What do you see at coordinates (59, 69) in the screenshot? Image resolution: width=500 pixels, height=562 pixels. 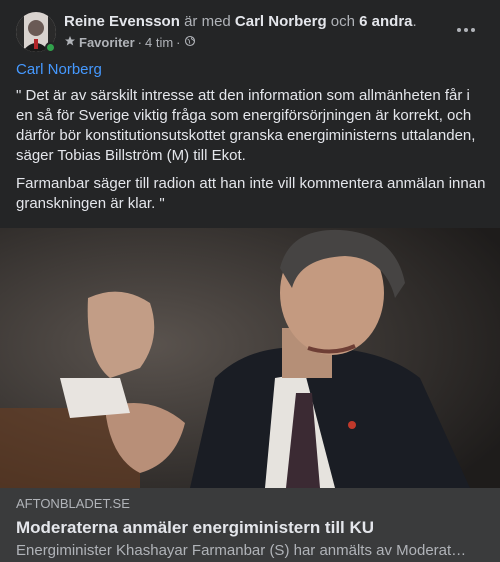 I see `mention-link: Carl Norberg` at bounding box center [59, 69].